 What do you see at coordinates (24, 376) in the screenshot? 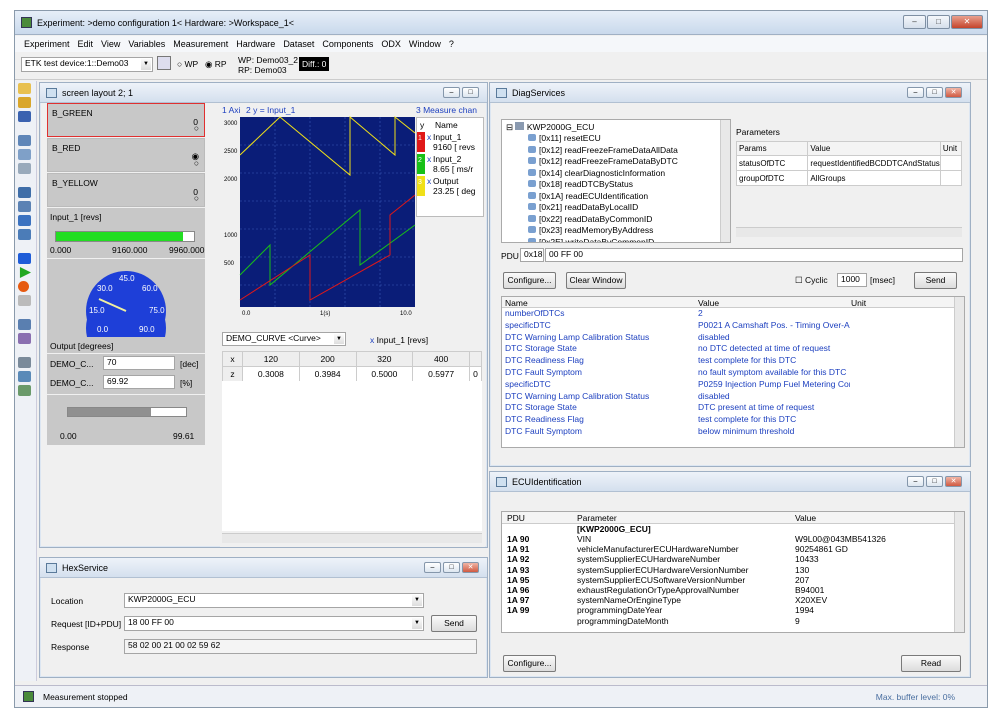
I see `search-icon` at bounding box center [24, 376].